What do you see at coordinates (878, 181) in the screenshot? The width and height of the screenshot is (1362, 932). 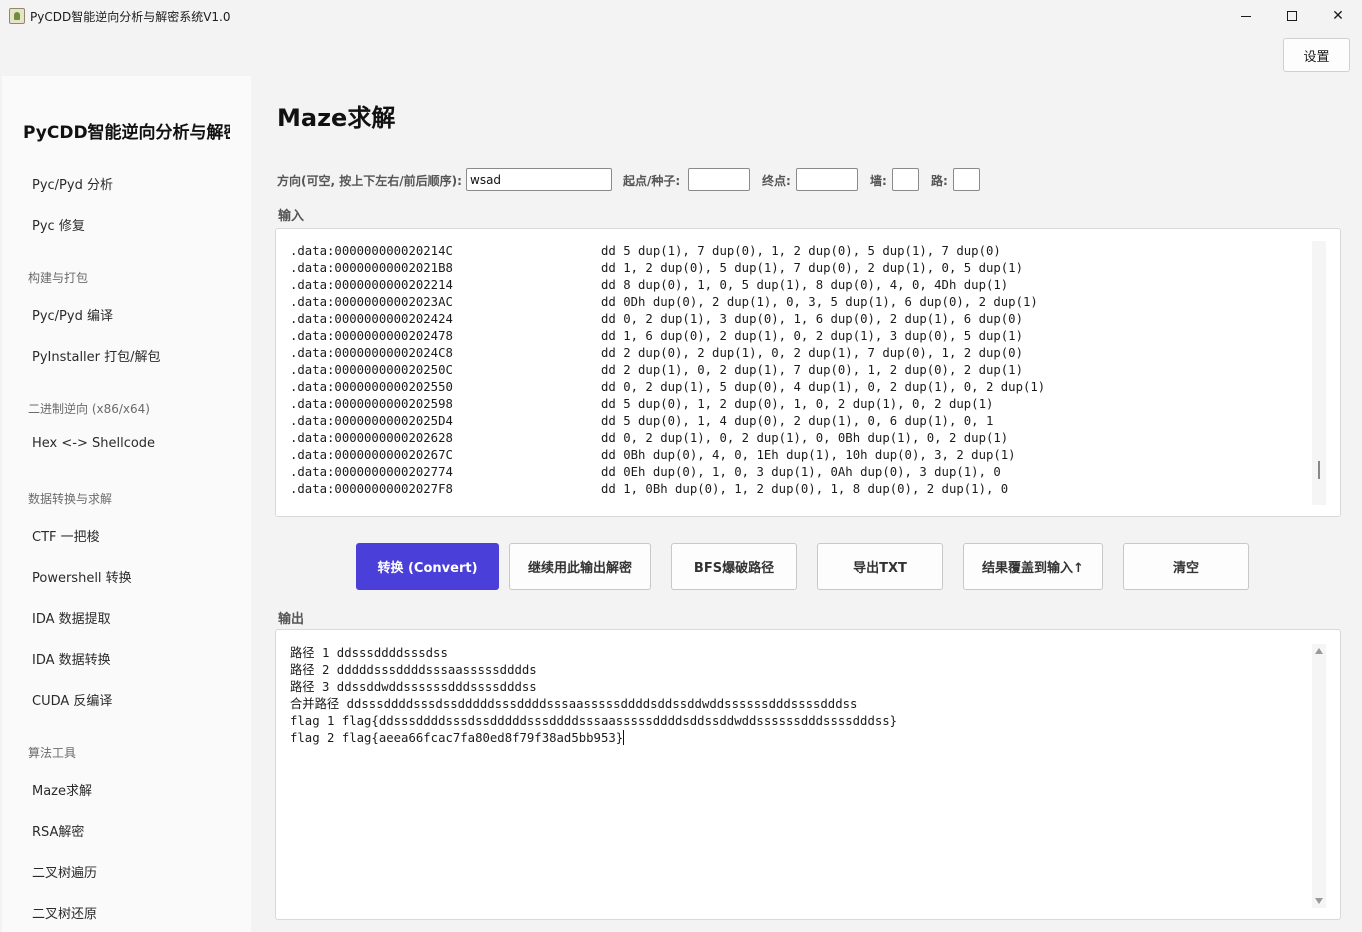 I see `wall-label: 墙:` at bounding box center [878, 181].